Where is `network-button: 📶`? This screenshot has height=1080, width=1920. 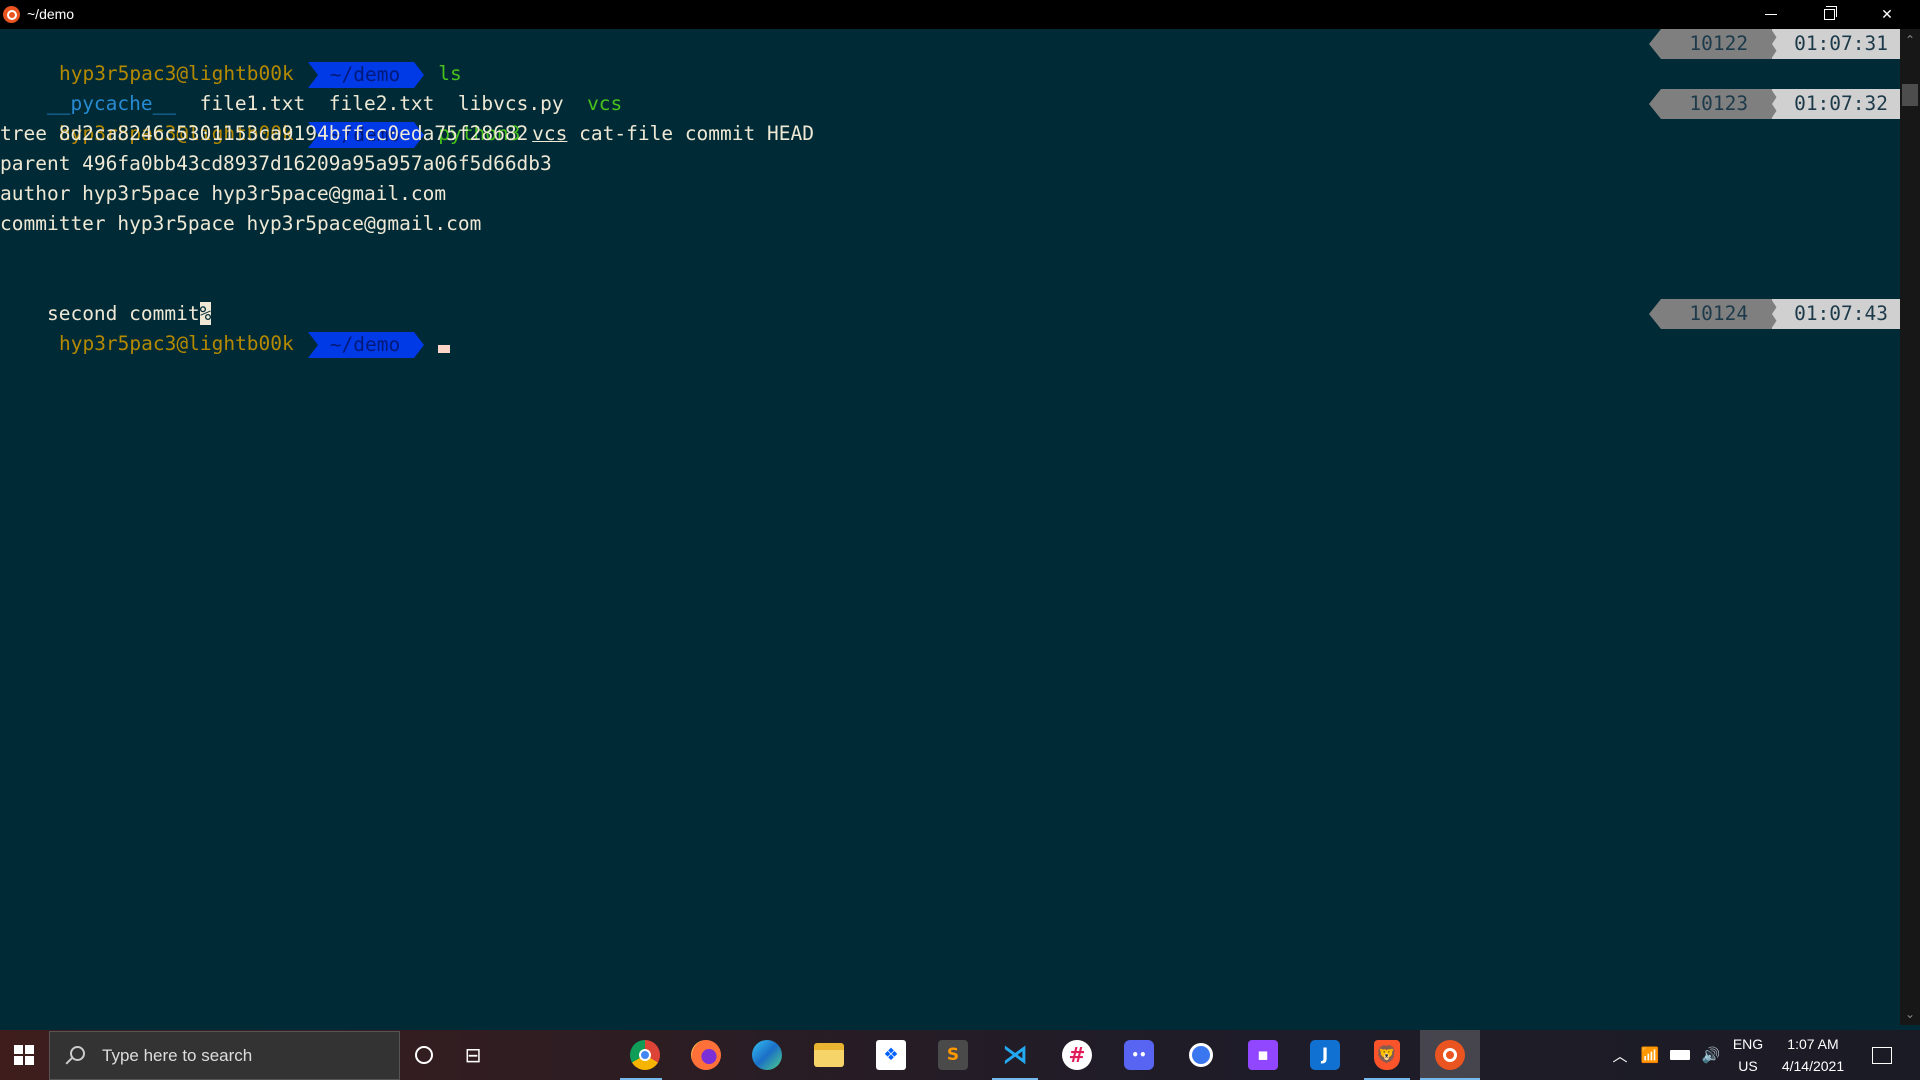
network-button: 📶 is located at coordinates (1650, 1055).